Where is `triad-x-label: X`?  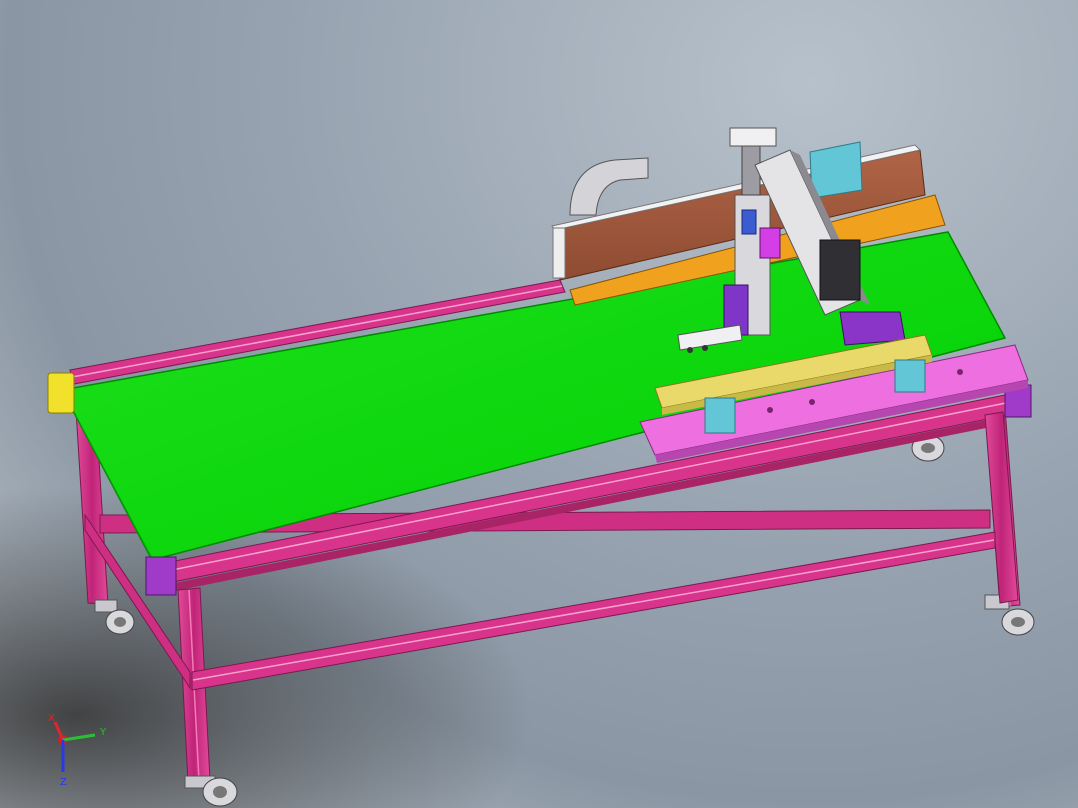 triad-x-label: X is located at coordinates (51, 718).